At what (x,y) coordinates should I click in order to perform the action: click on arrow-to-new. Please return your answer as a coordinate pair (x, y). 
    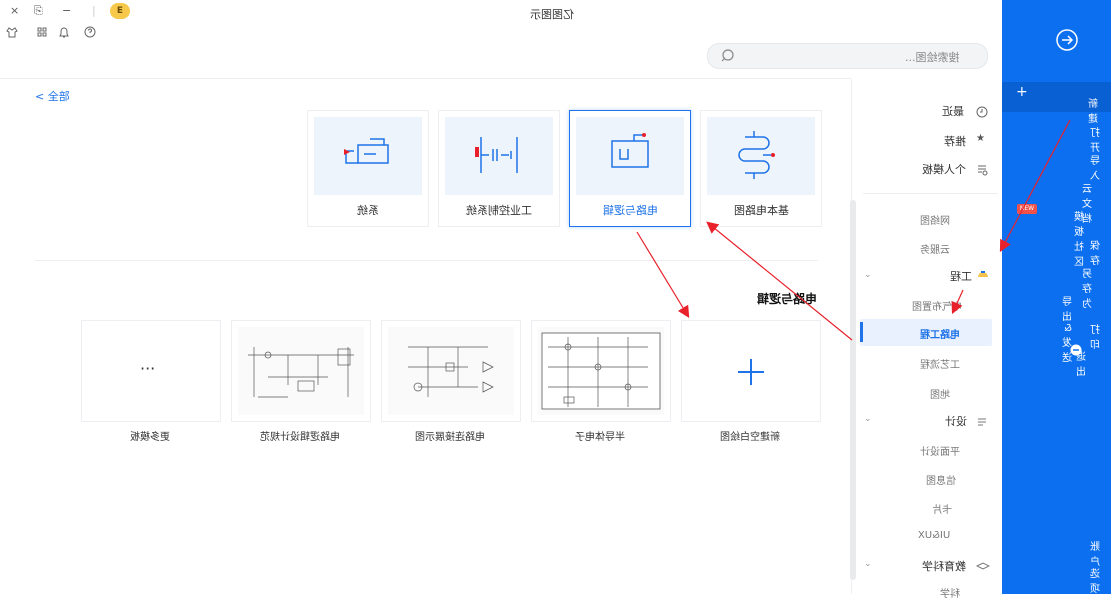
    Looking at the image, I should click on (1035, 186).